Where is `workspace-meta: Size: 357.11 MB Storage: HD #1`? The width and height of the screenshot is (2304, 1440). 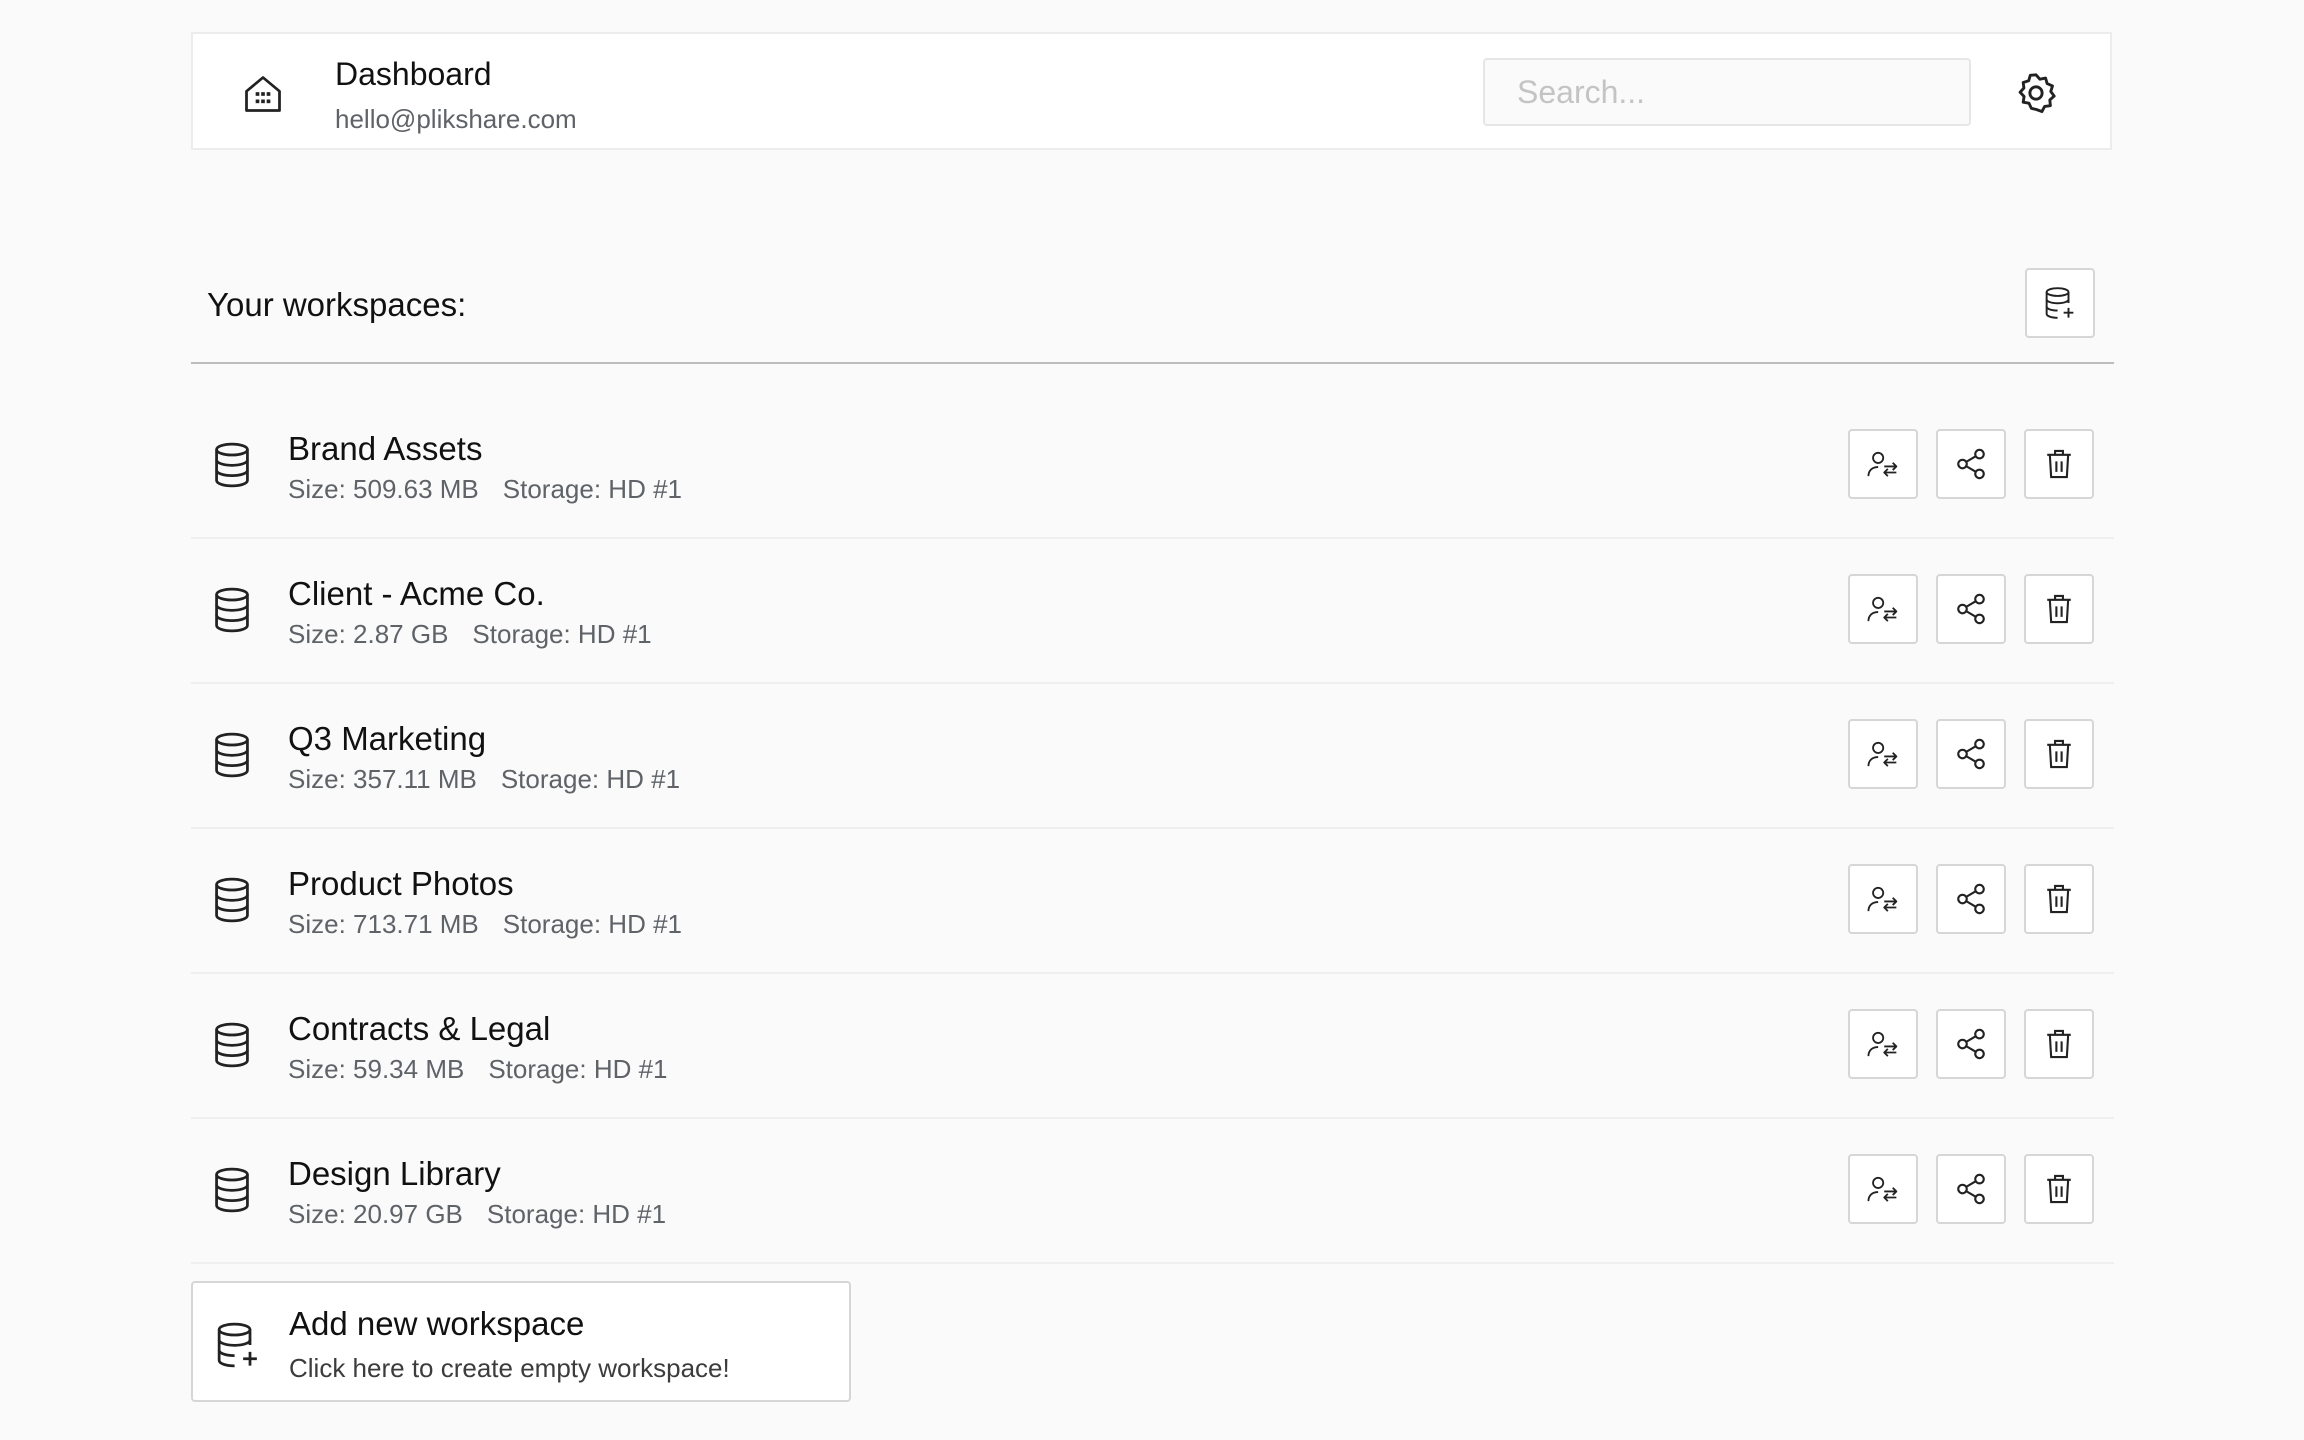
workspace-meta: Size: 357.11 MB Storage: HD #1 is located at coordinates (484, 779).